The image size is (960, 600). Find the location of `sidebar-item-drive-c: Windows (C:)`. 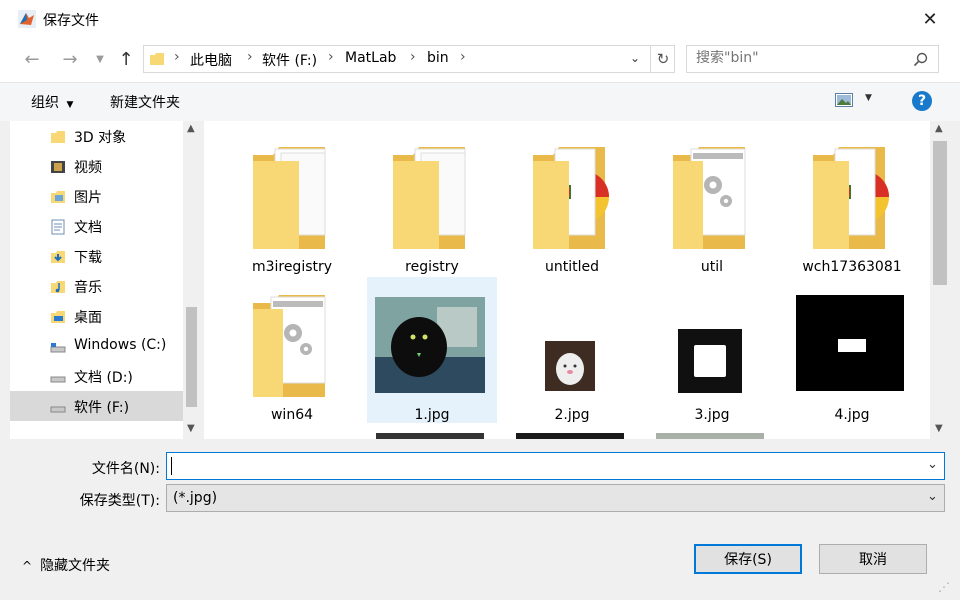

sidebar-item-drive-c: Windows (C:) is located at coordinates (97, 346).